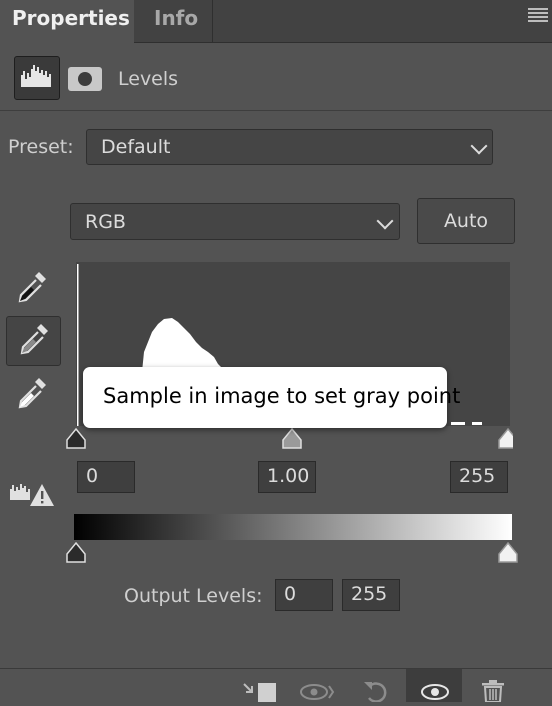 This screenshot has width=552, height=706. I want to click on channel-dropdown: RGB, so click(235, 221).